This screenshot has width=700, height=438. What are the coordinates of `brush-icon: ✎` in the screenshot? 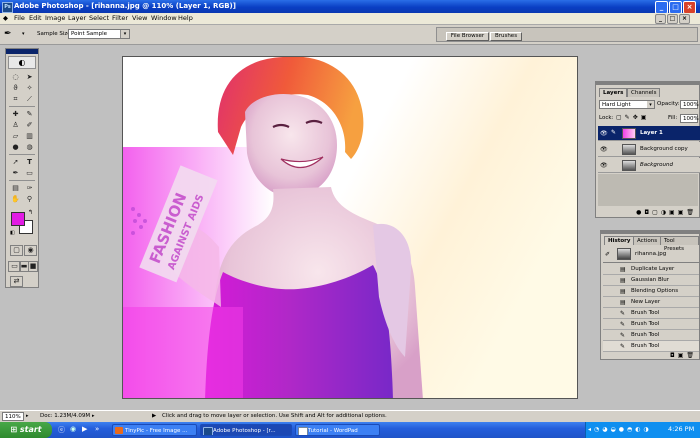 It's located at (623, 313).